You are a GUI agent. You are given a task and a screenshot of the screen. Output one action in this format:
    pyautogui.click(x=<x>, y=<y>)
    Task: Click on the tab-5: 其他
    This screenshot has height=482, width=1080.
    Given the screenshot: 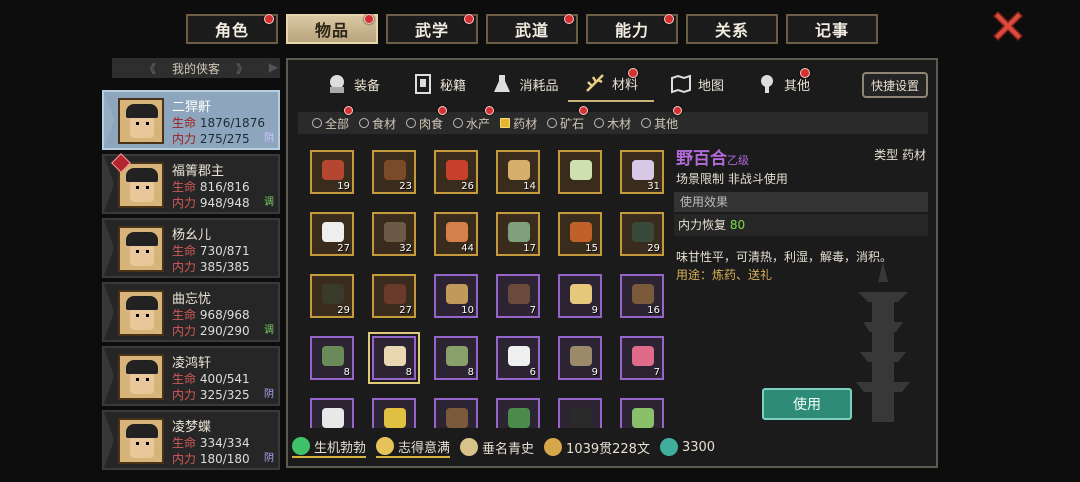 What is the action you would take?
    pyautogui.click(x=783, y=84)
    